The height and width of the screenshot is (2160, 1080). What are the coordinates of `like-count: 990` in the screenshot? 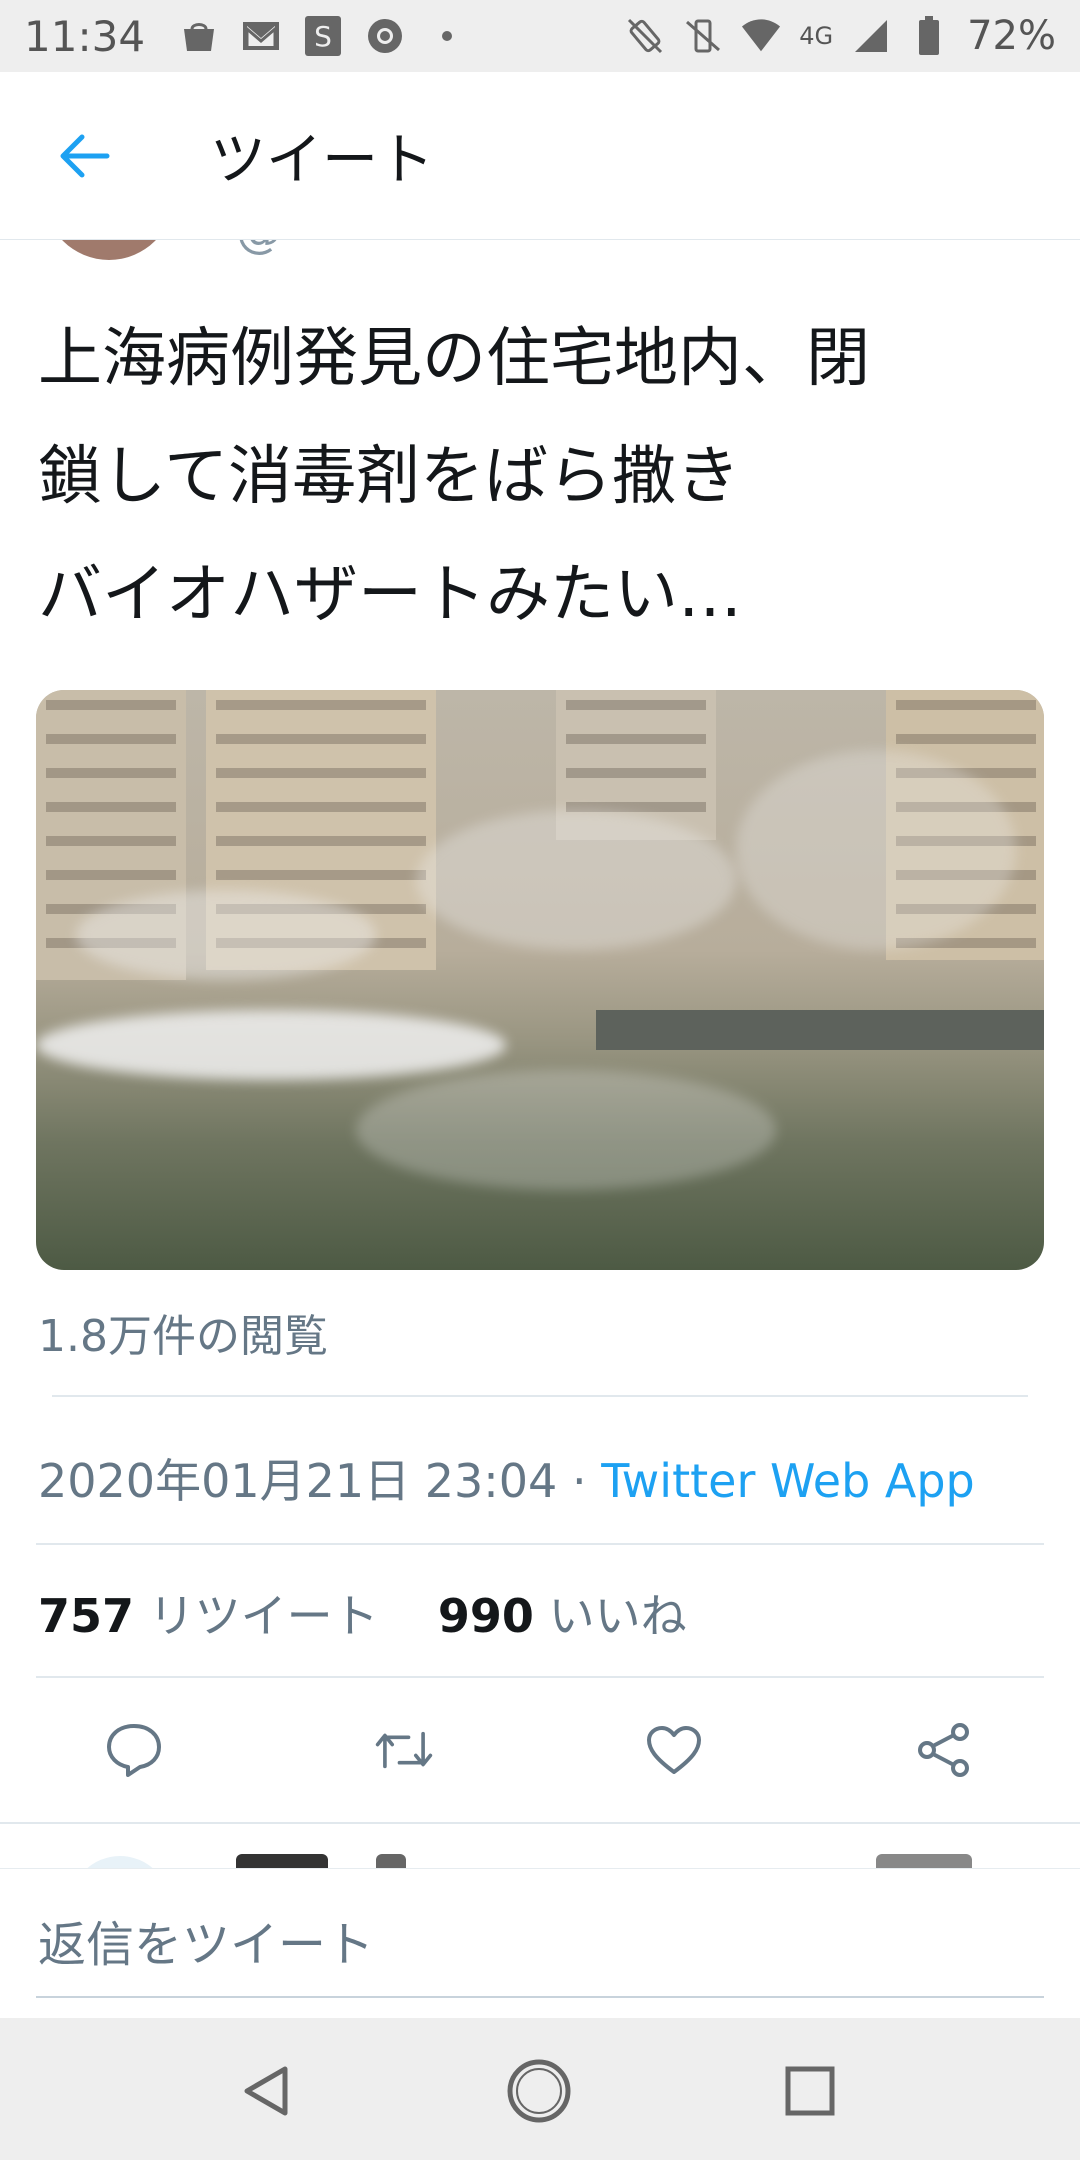 It's located at (485, 1616).